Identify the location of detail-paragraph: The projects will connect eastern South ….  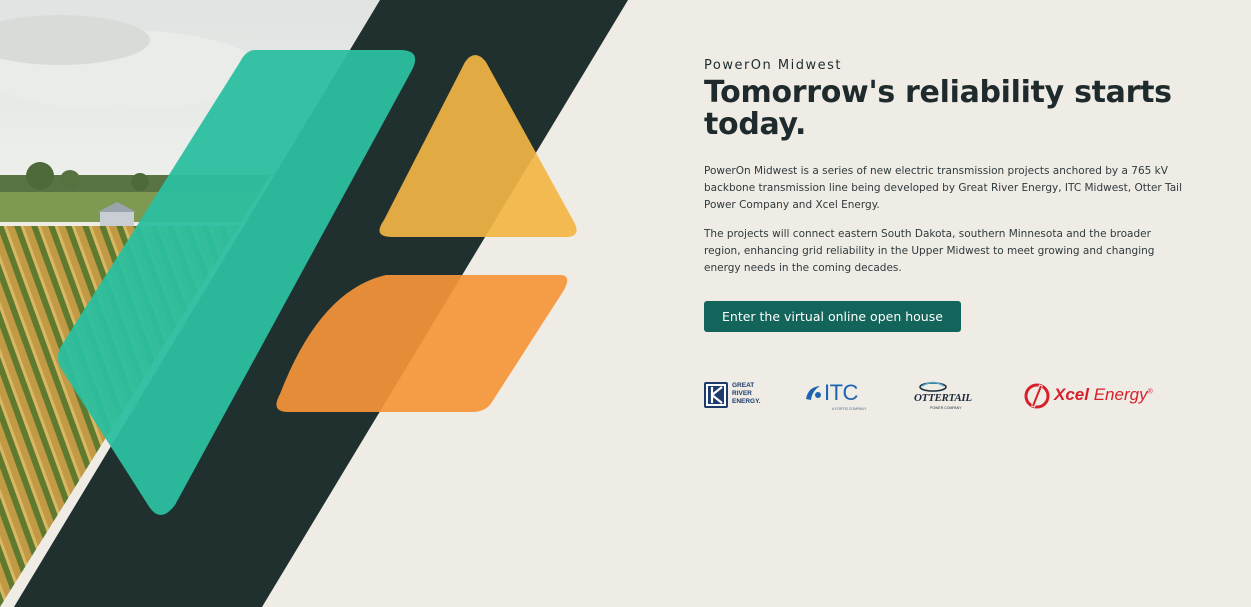
(929, 251).